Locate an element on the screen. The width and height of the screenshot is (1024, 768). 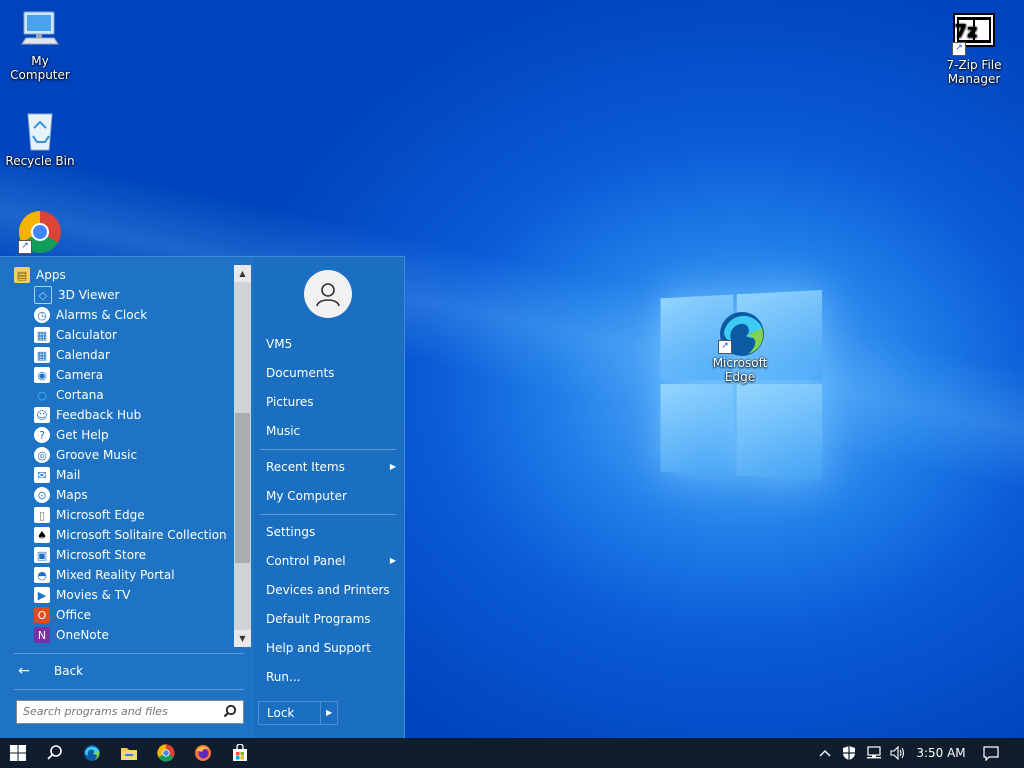
taskbar-search-button is located at coordinates (55, 753).